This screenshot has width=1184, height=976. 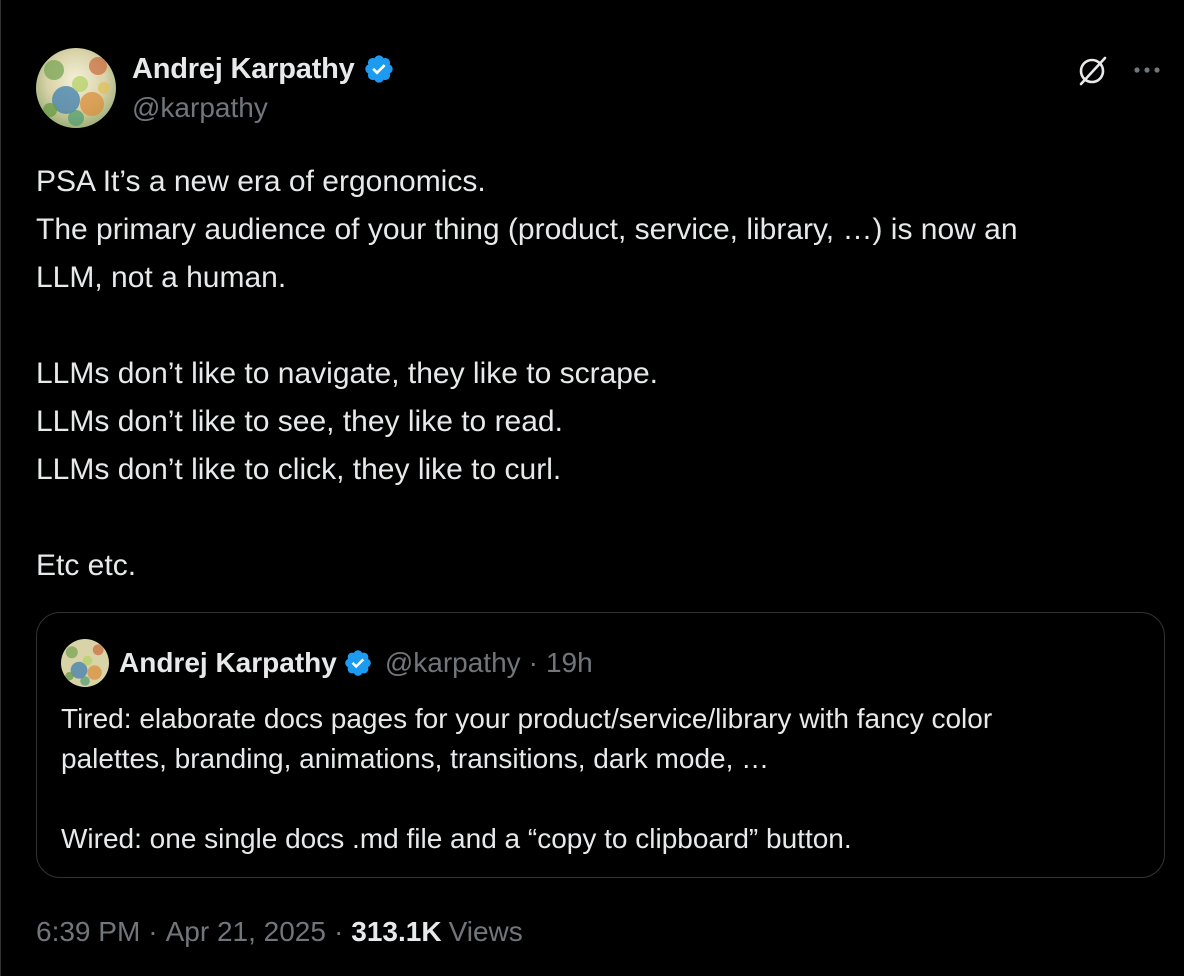 I want to click on views-count: 313.1K, so click(x=396, y=932).